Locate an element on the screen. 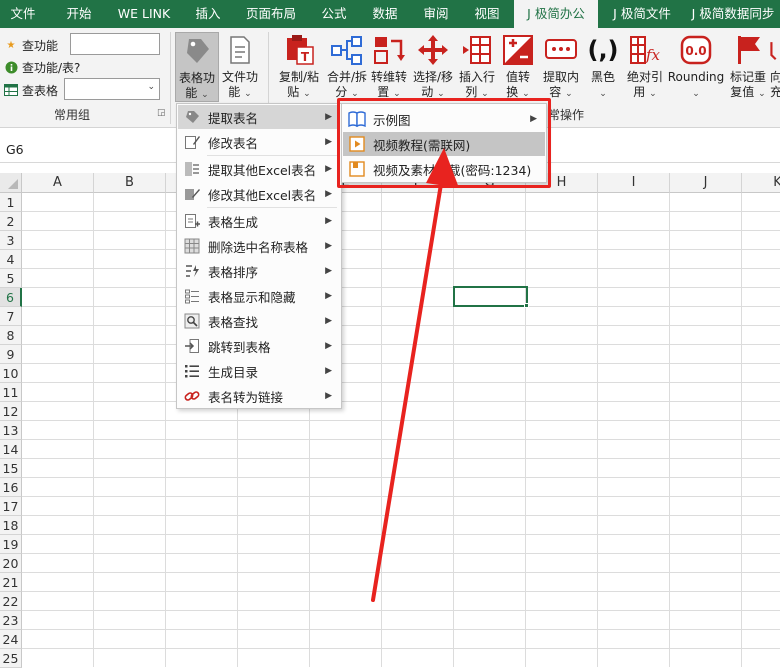 The width and height of the screenshot is (780, 668). annotation-arrow-icon is located at coordinates (415, 375).